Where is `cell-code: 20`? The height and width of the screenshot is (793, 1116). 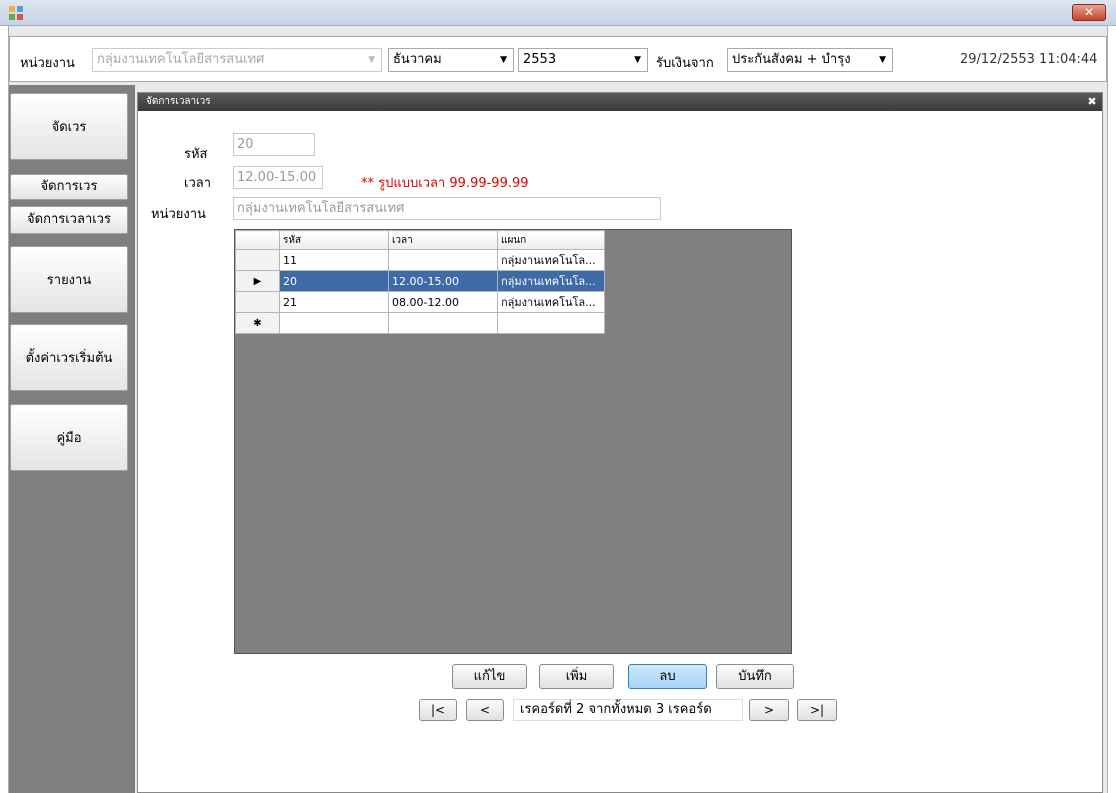 cell-code: 20 is located at coordinates (334, 281).